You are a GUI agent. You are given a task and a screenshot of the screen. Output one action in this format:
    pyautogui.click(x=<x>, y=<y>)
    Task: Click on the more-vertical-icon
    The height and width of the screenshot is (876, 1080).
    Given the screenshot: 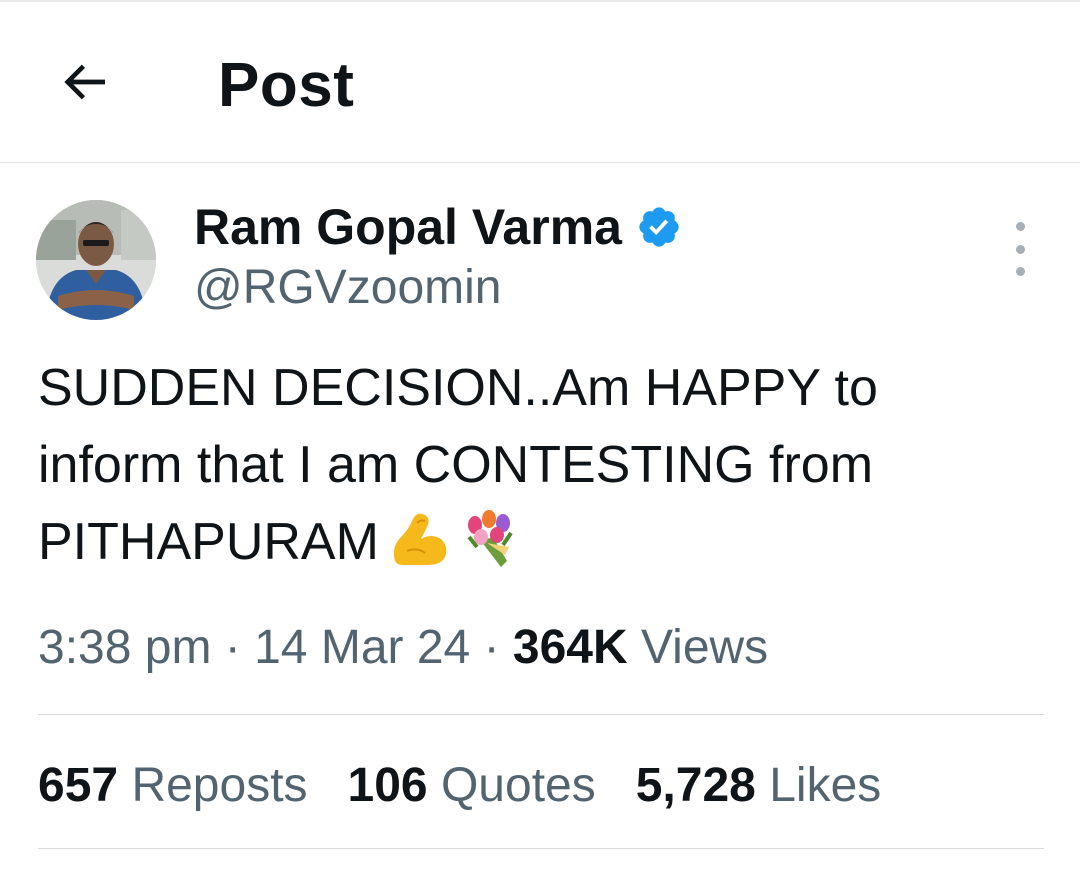 What is the action you would take?
    pyautogui.click(x=1020, y=226)
    